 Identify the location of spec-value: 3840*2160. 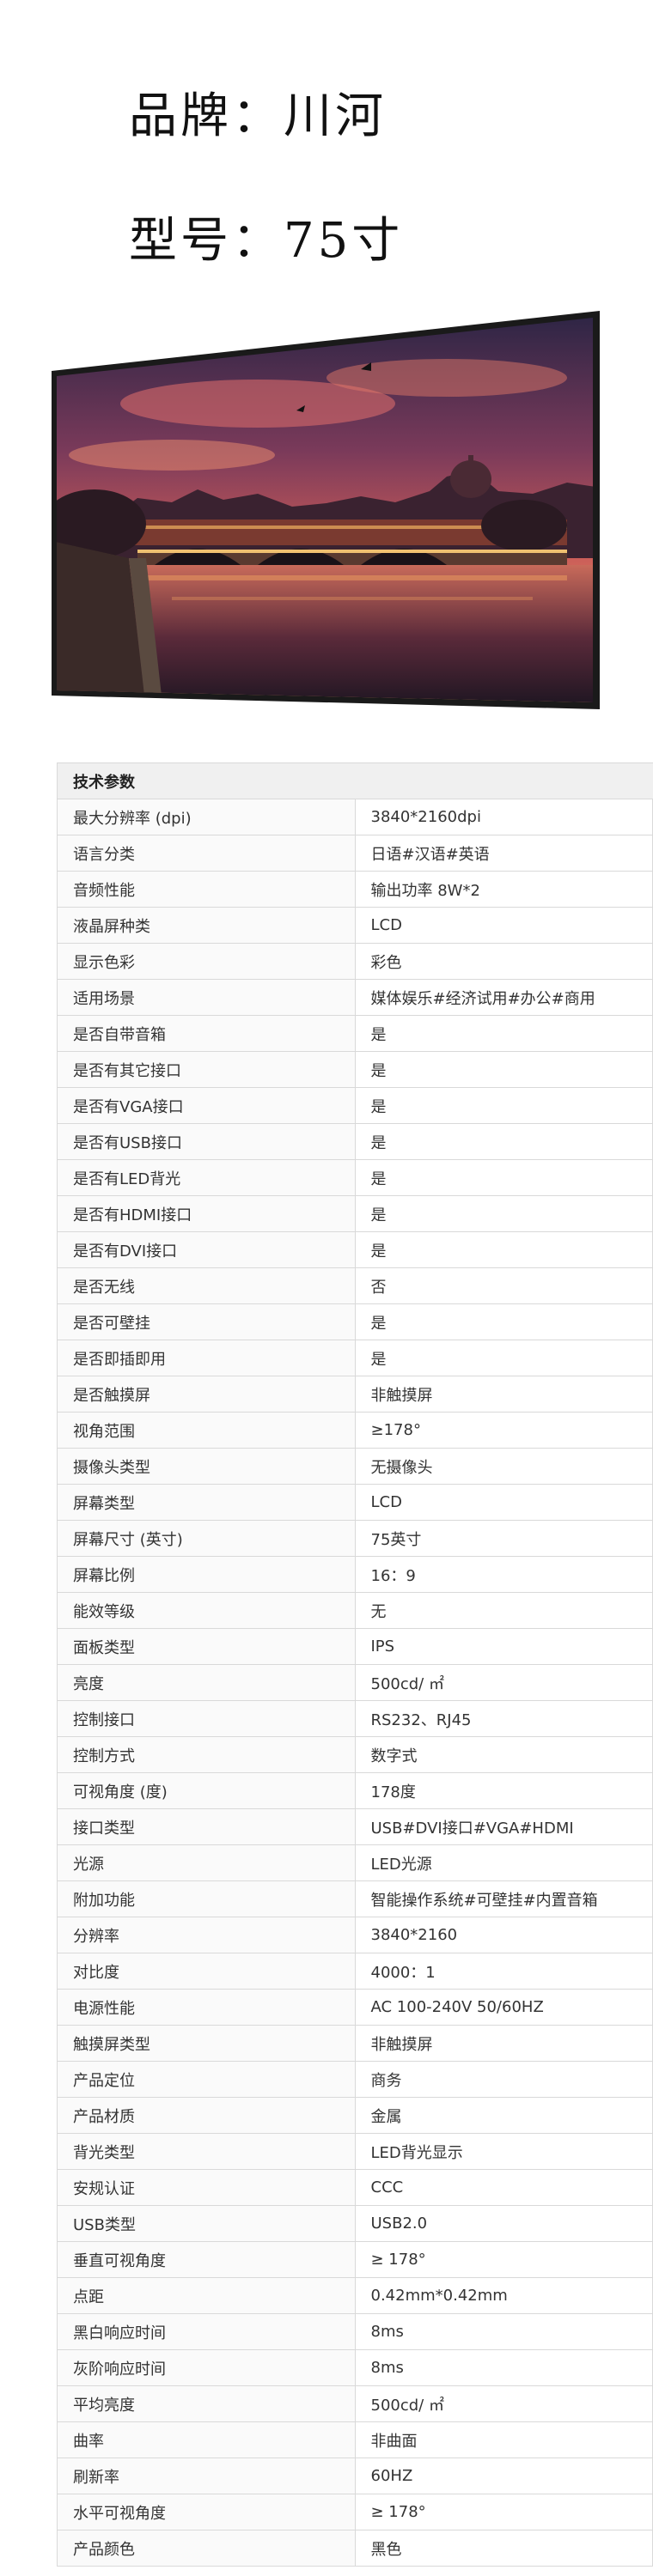
(503, 1935).